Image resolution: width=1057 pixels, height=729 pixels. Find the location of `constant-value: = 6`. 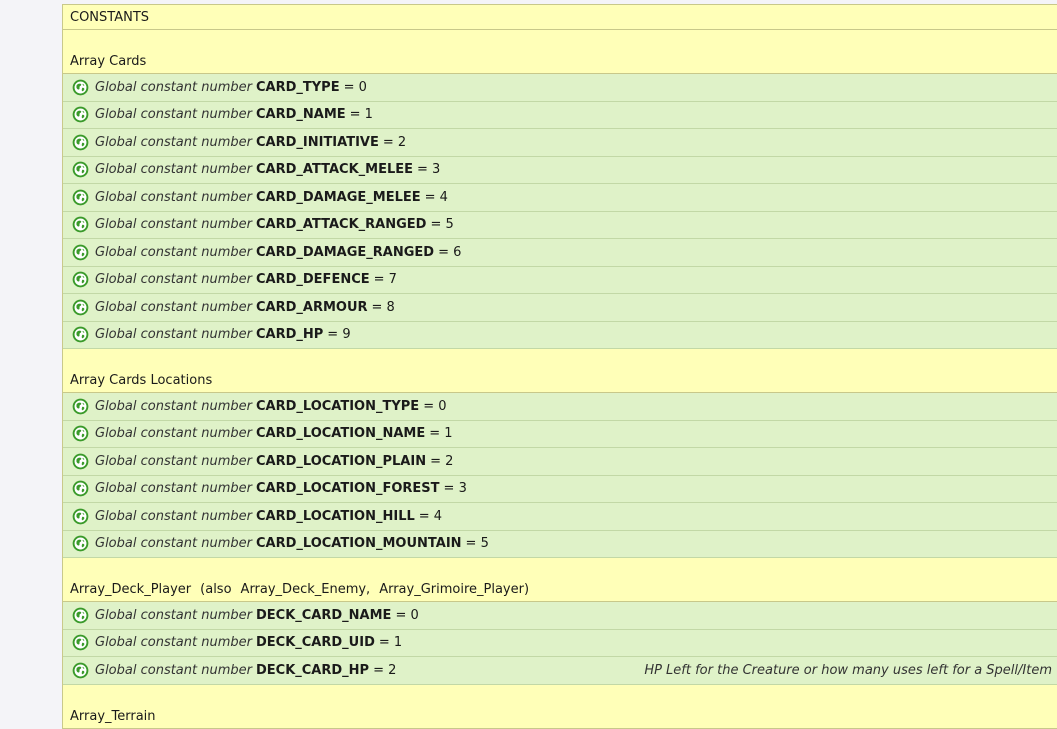

constant-value: = 6 is located at coordinates (450, 252).